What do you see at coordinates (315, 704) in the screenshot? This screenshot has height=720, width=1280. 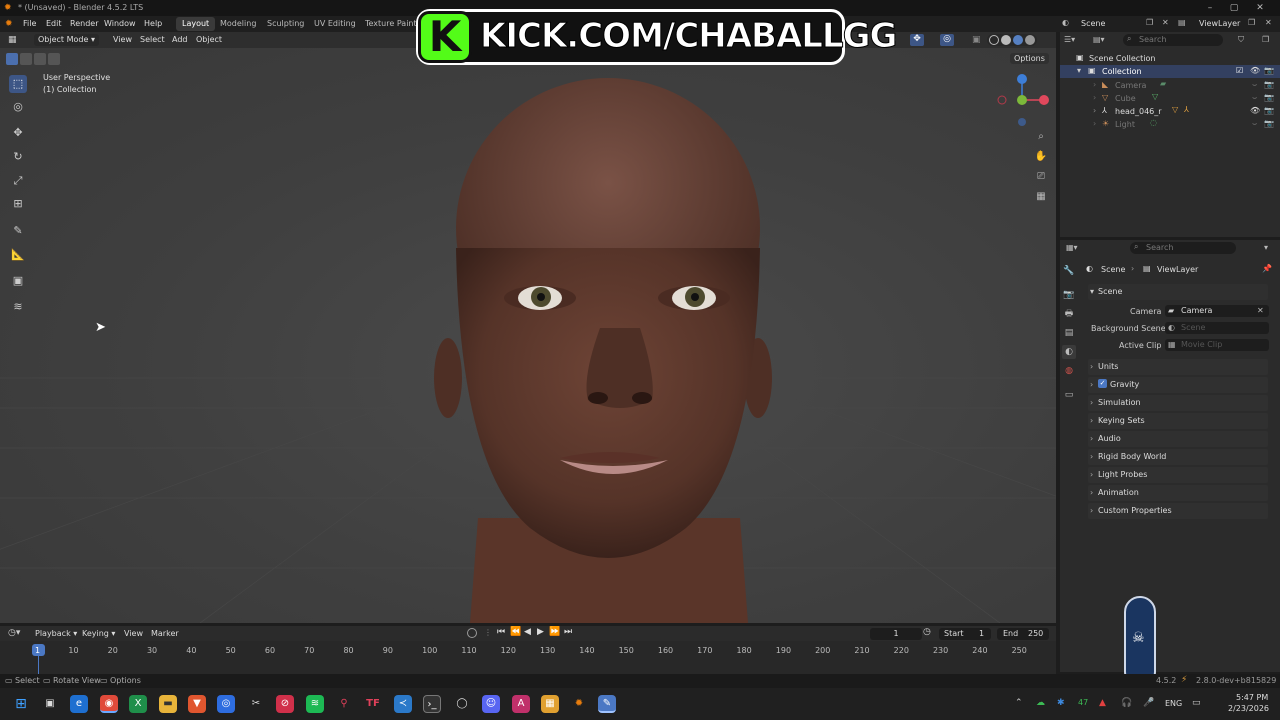 I see `spotify-icon: ≋` at bounding box center [315, 704].